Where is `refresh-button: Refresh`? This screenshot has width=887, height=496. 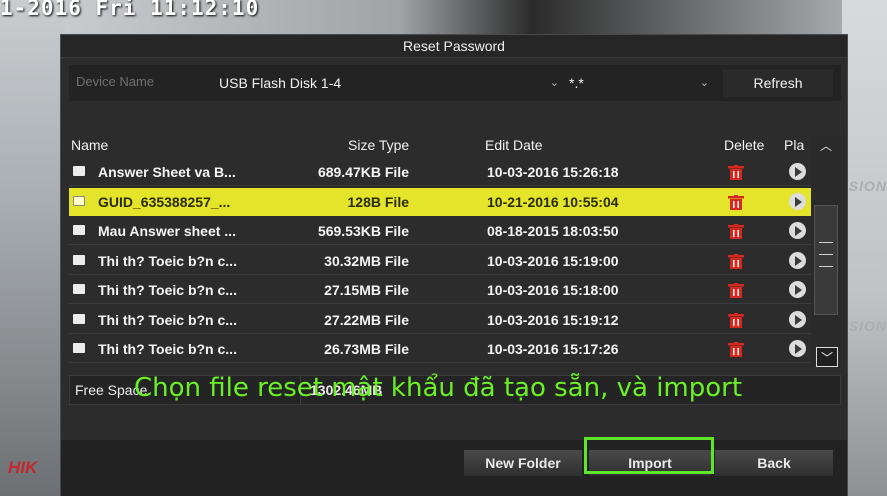
refresh-button: Refresh is located at coordinates (778, 83).